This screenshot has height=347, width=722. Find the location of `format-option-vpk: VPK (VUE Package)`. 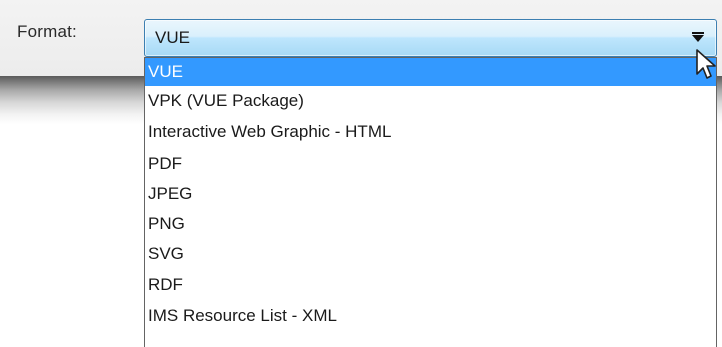

format-option-vpk: VPK (VUE Package) is located at coordinates (430, 101).